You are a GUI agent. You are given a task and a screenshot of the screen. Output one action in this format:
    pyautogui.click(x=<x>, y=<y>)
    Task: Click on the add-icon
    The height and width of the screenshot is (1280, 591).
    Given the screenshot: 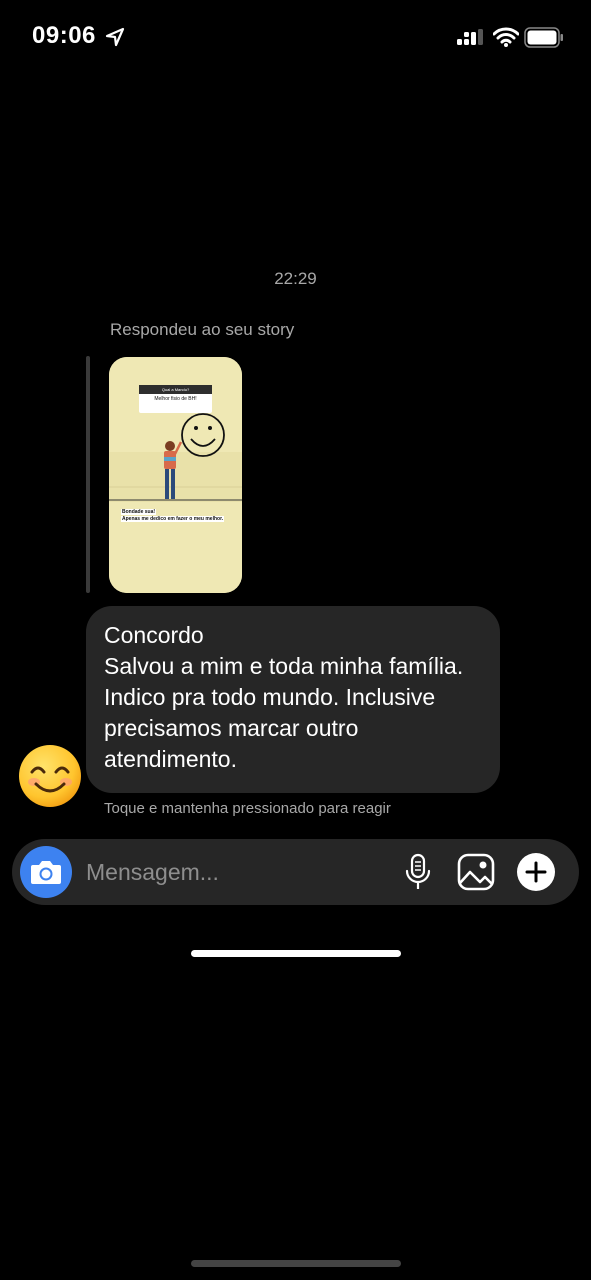 What is the action you would take?
    pyautogui.click(x=536, y=872)
    